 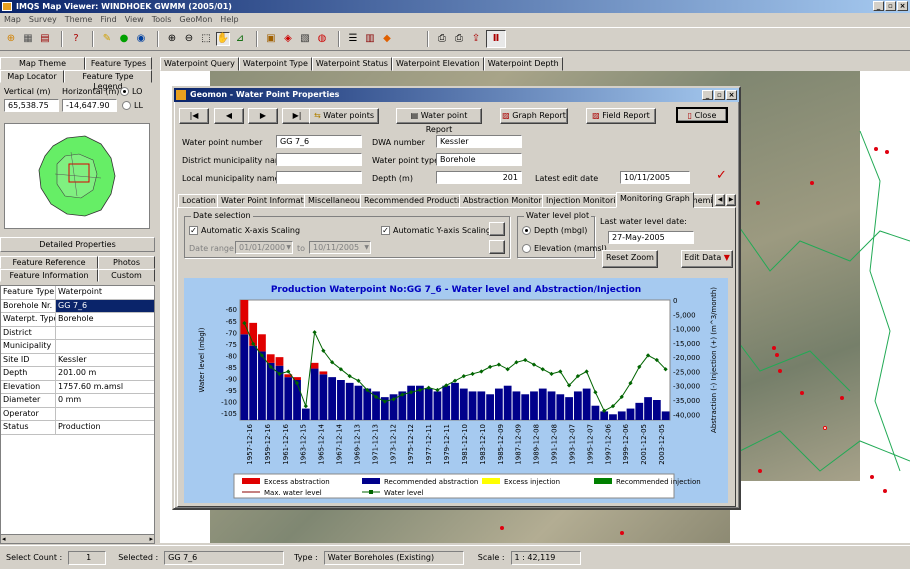 I want to click on tab-feature-information: Feature Information, so click(x=49, y=275).